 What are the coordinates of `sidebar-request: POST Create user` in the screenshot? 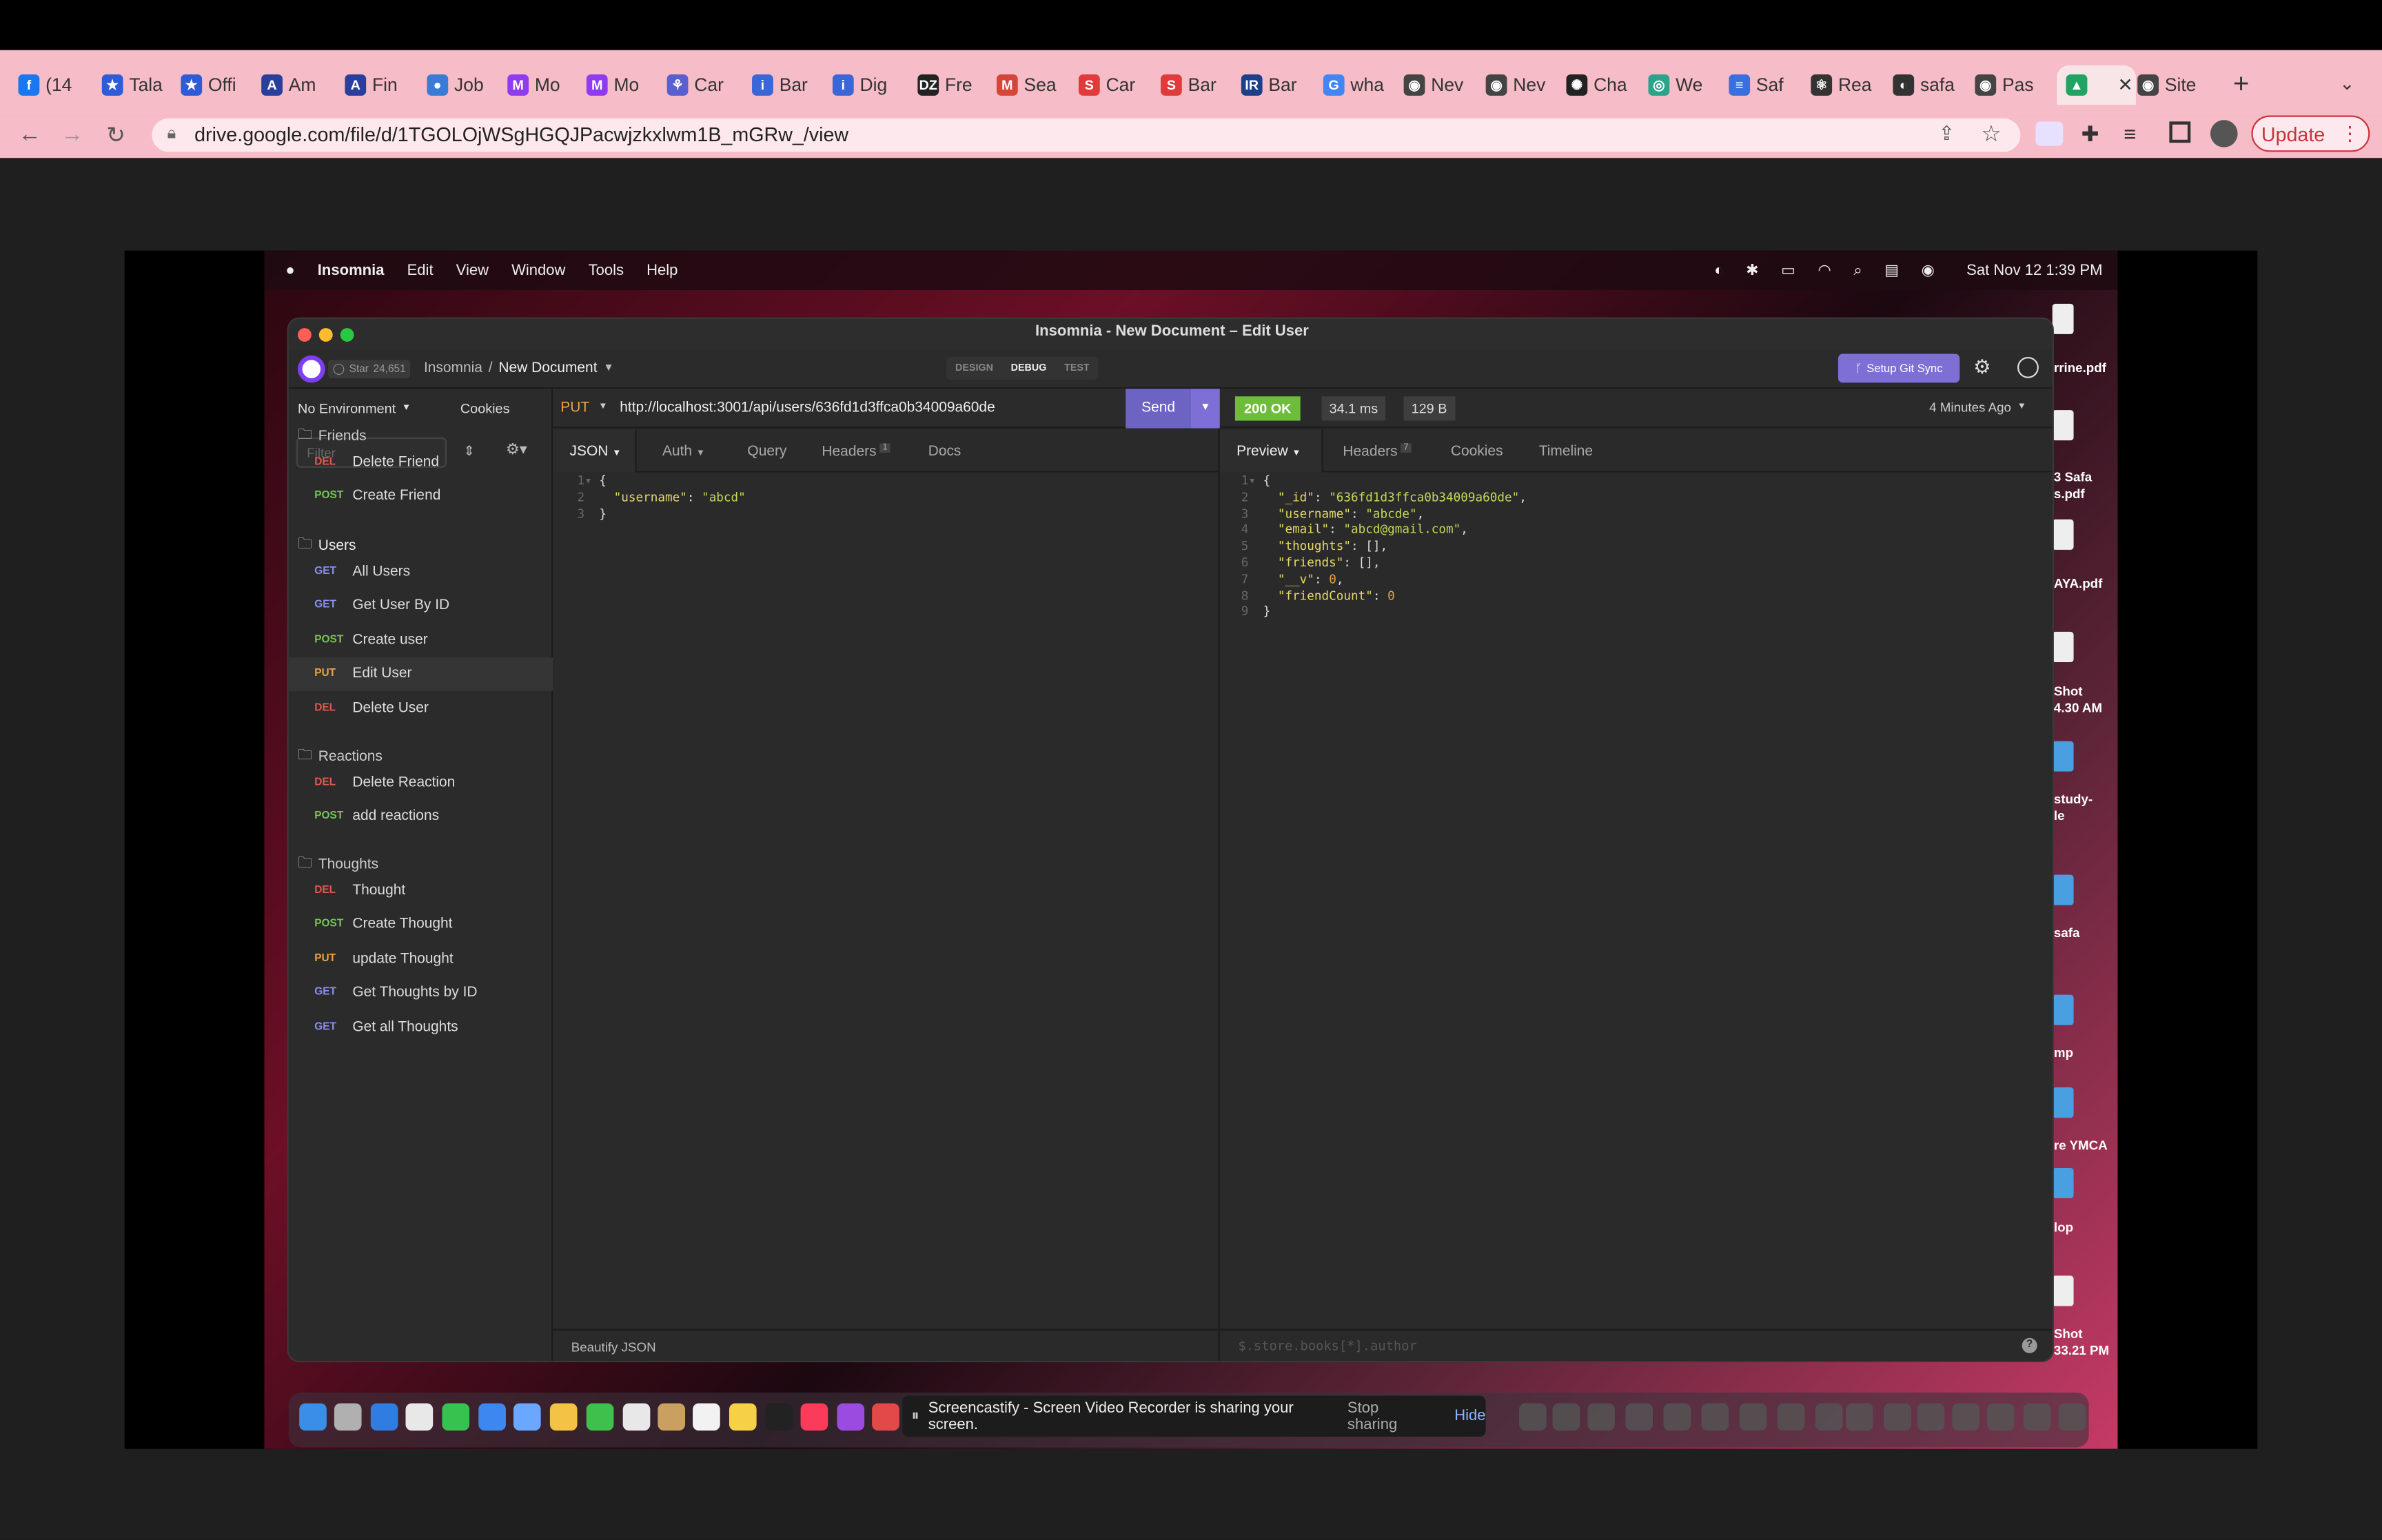 It's located at (421, 639).